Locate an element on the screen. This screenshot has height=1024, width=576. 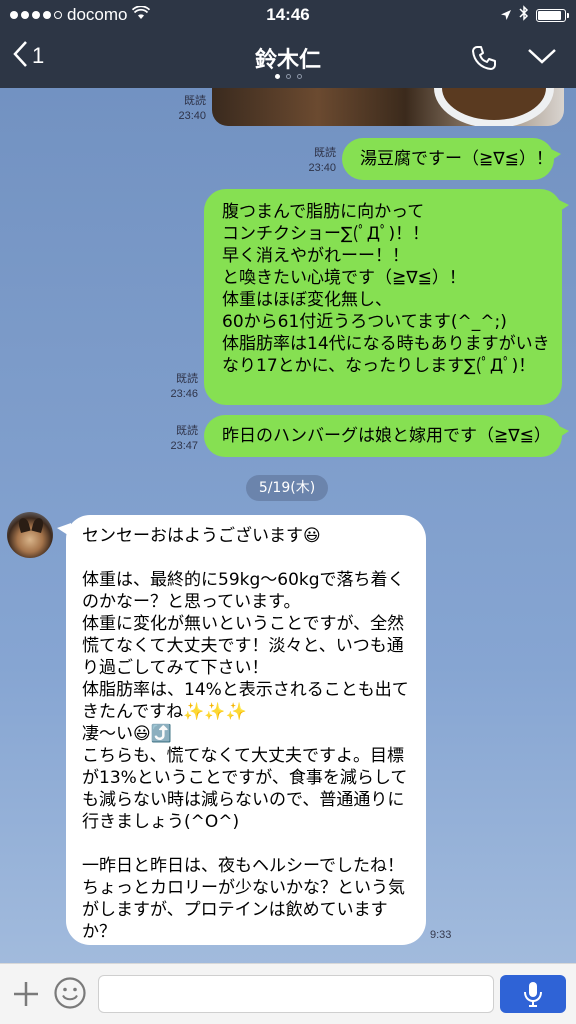
location-arrow-icon is located at coordinates (506, 16).